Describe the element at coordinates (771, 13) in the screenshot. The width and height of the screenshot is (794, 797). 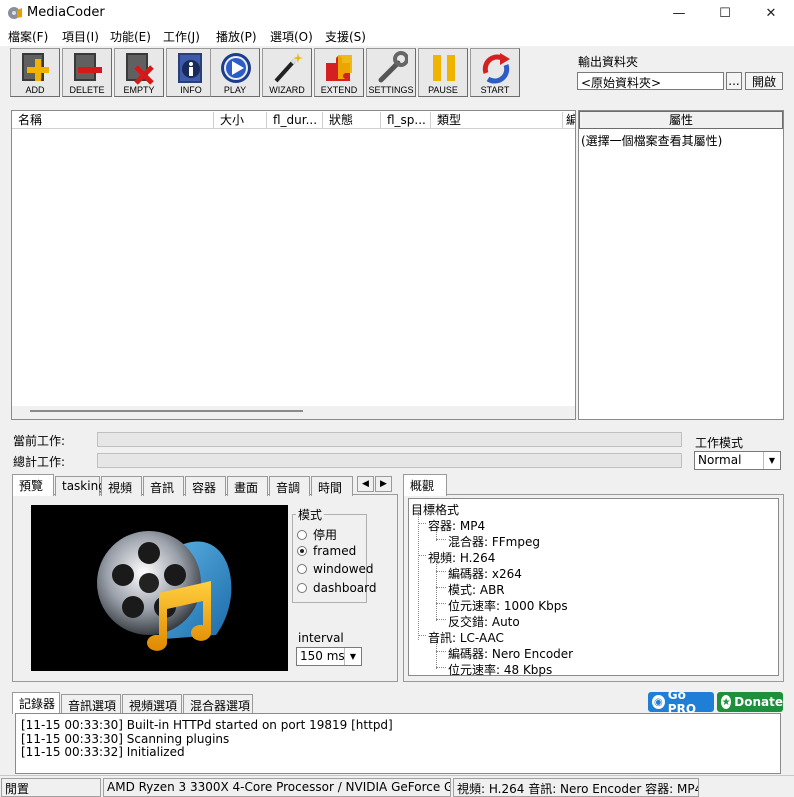
I see `close-button: ✕` at that location.